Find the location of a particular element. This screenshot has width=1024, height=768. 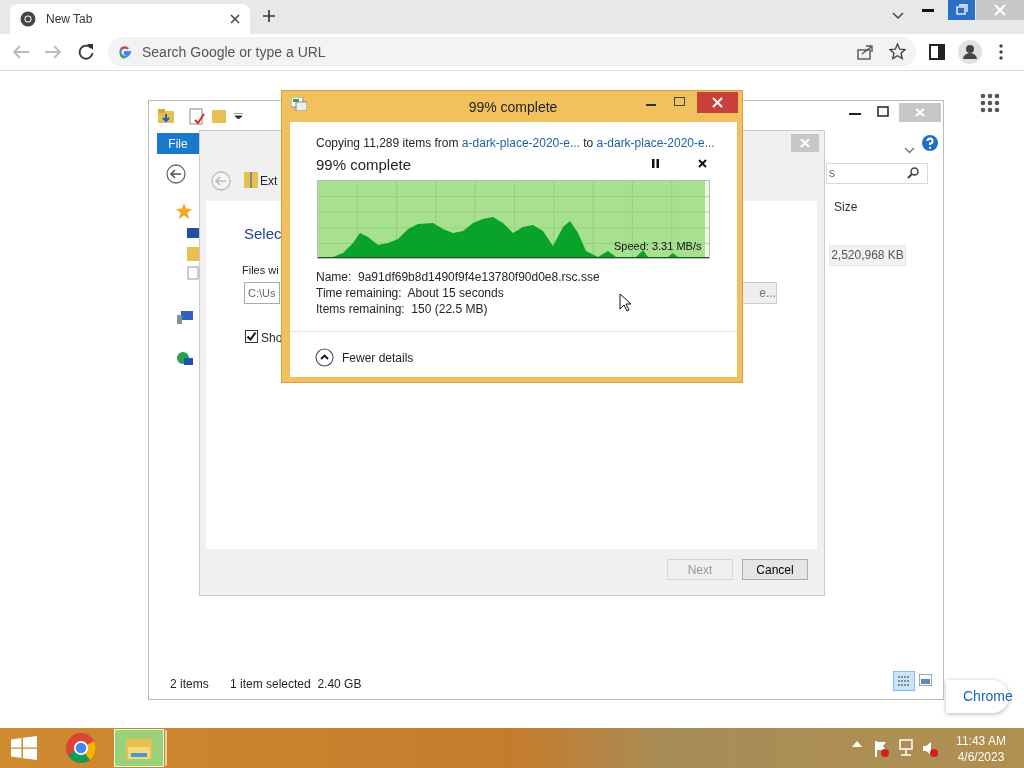

dialog-title: 99% complete is located at coordinates (513, 107).